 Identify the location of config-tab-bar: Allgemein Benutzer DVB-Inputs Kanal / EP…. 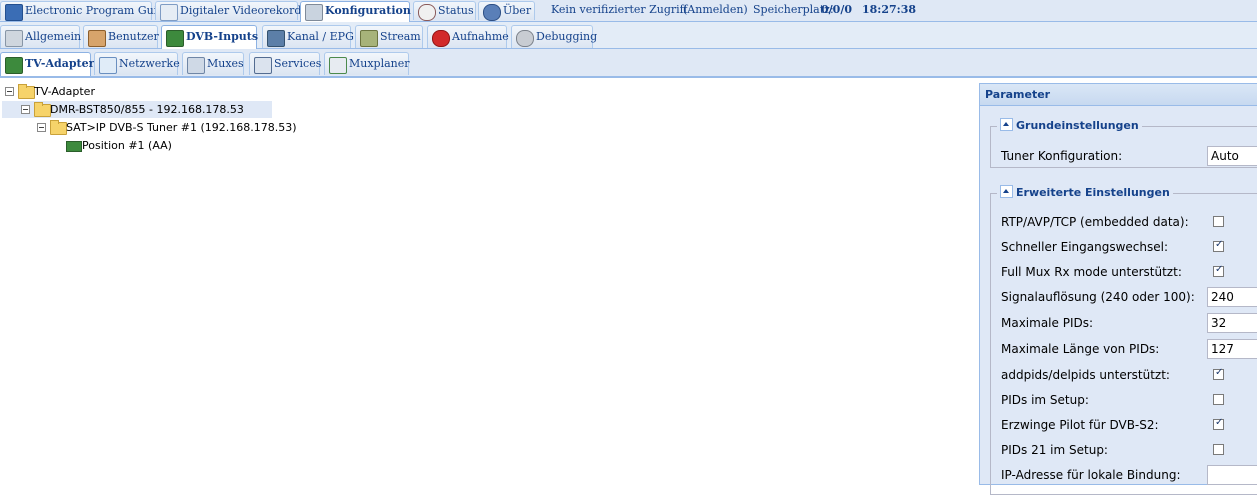
(628, 35).